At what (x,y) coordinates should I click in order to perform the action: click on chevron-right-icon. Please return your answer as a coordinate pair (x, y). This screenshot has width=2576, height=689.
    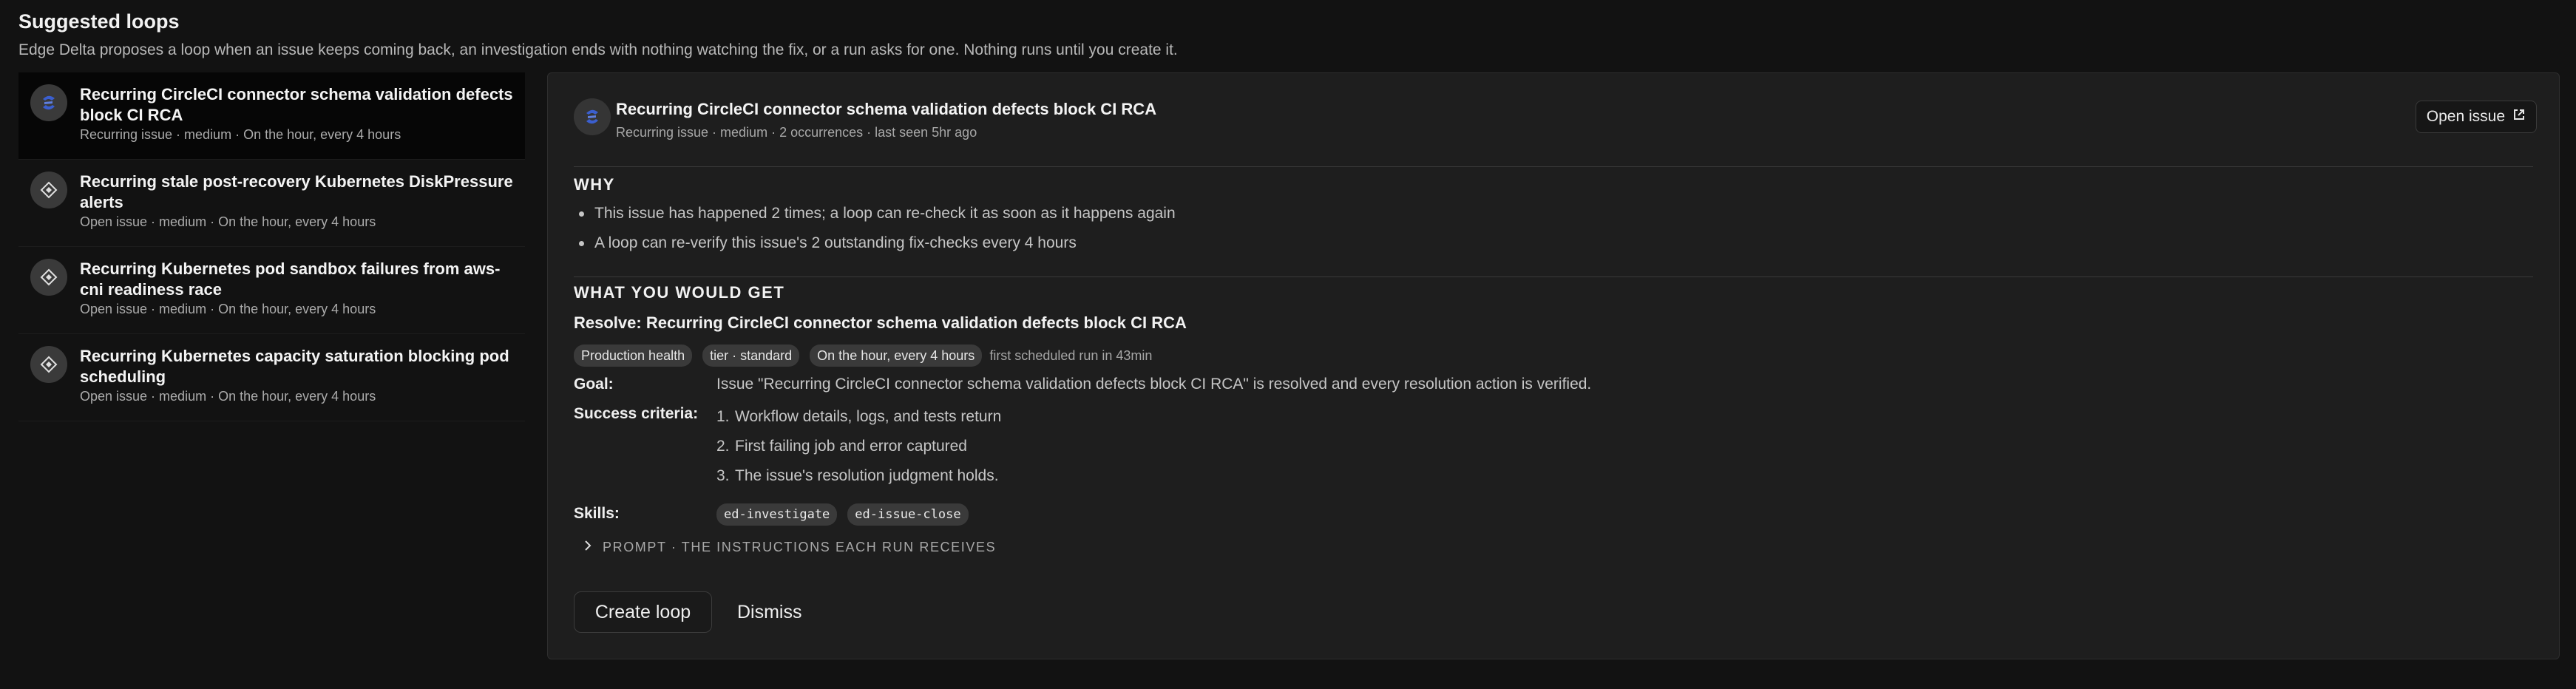
    Looking at the image, I should click on (587, 547).